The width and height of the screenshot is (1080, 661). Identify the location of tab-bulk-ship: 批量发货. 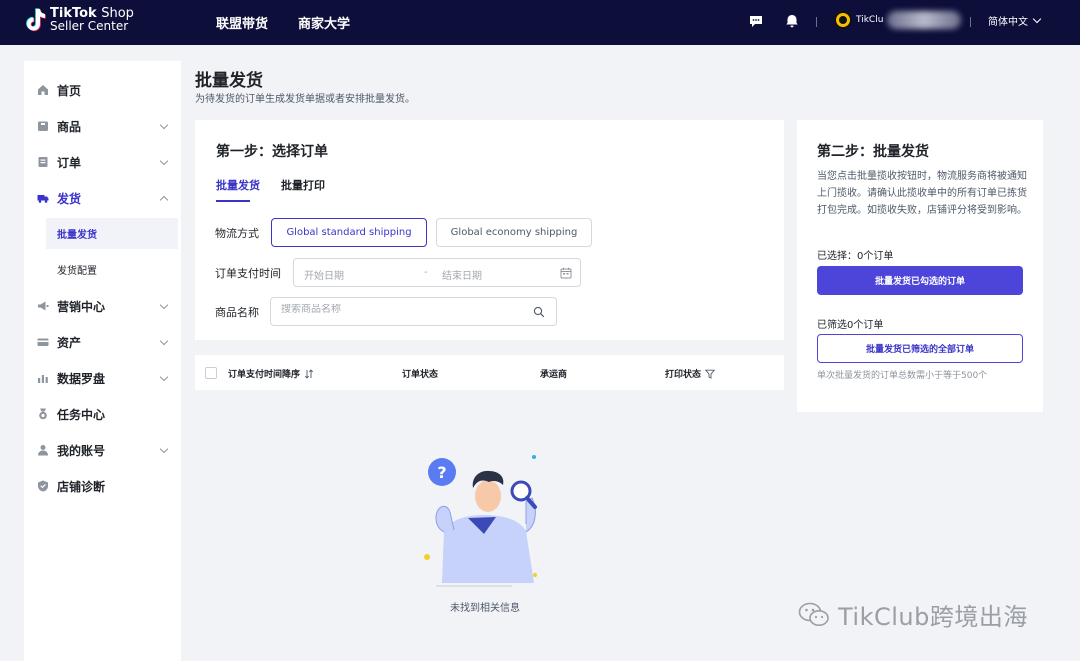
(238, 185).